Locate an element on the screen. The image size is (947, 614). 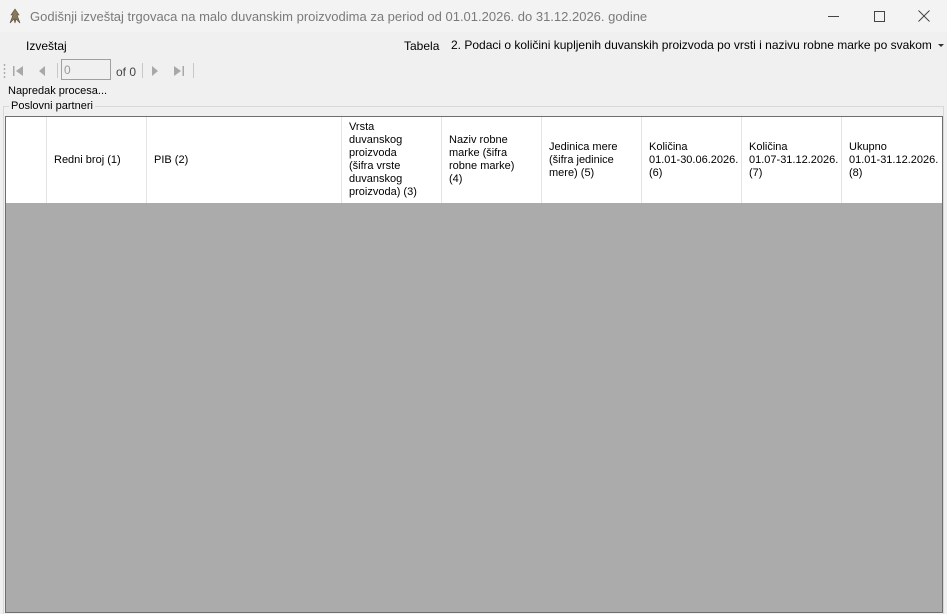
next-page-icon is located at coordinates (155, 71).